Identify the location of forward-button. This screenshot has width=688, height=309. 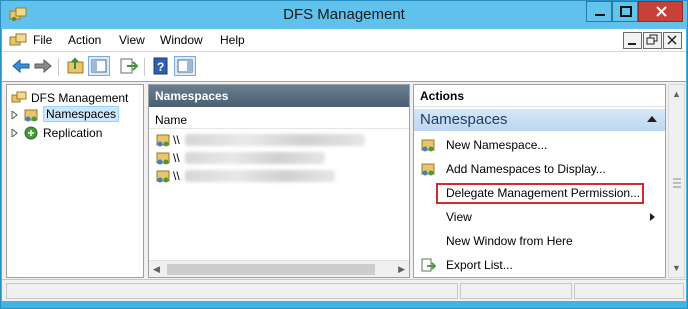
(43, 66).